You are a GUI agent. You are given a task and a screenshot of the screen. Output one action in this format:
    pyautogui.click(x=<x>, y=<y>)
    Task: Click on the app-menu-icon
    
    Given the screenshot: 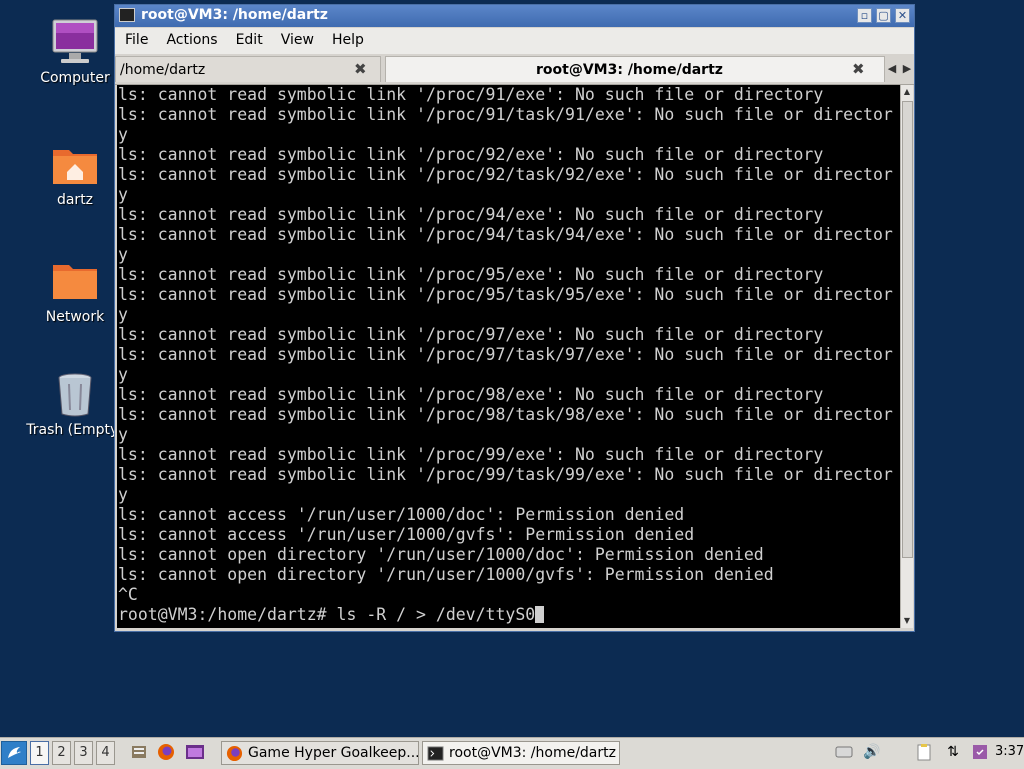 What is the action you would take?
    pyautogui.click(x=14, y=752)
    